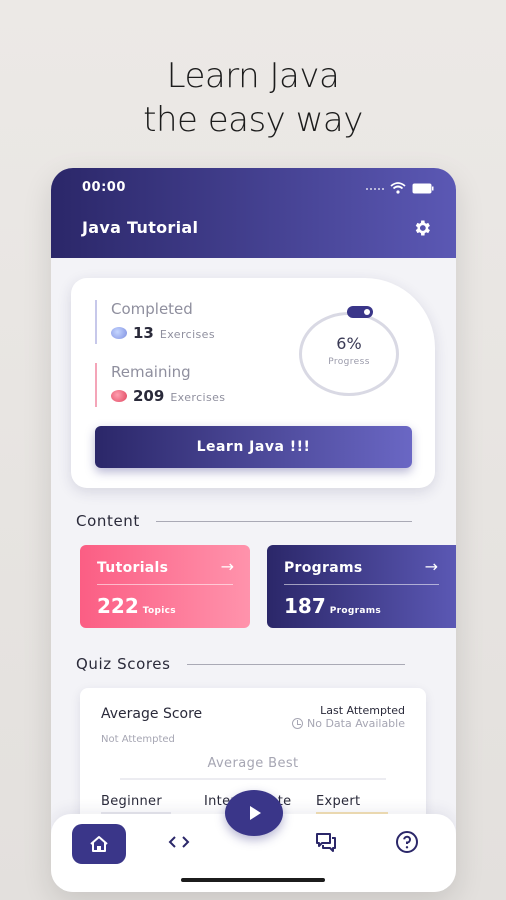  I want to click on completed-label: Completed, so click(152, 309).